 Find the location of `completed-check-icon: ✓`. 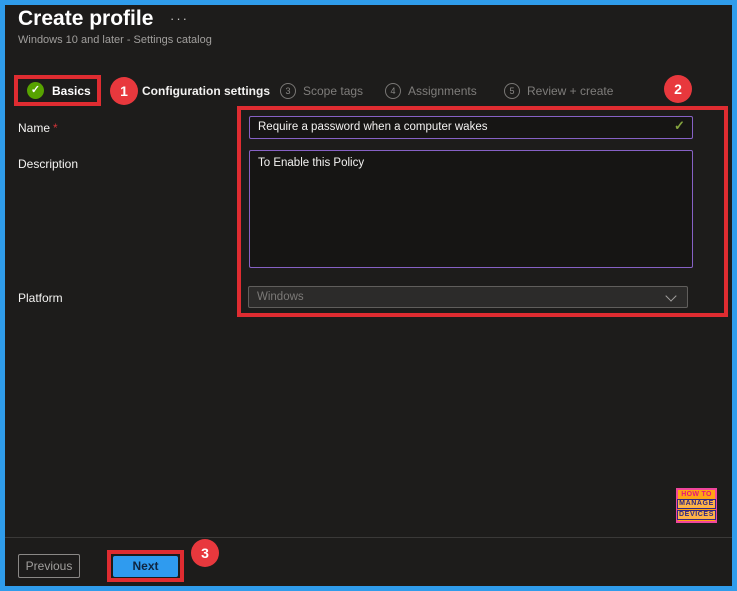

completed-check-icon: ✓ is located at coordinates (35, 90).